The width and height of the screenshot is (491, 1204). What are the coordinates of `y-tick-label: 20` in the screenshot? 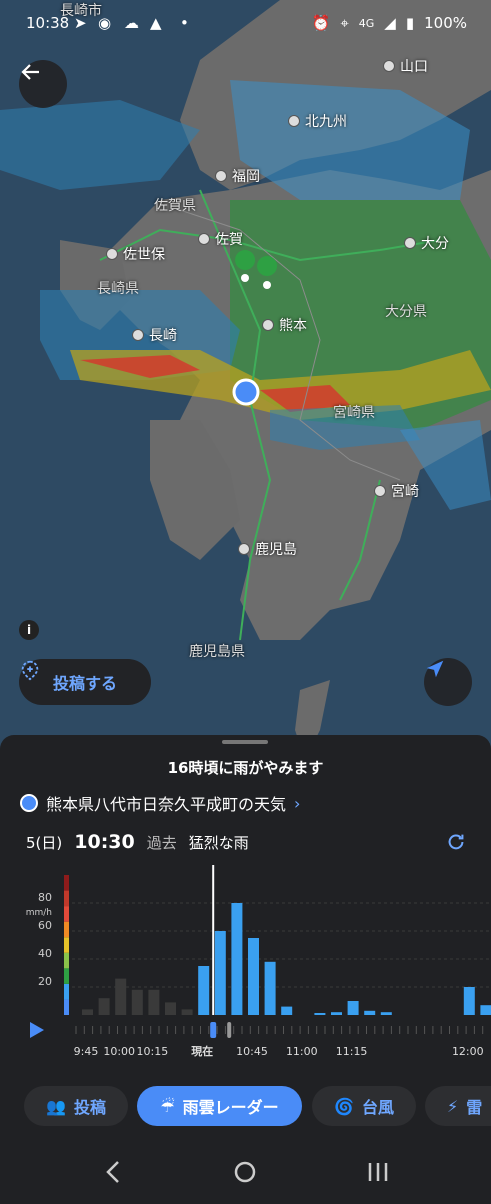 It's located at (45, 981).